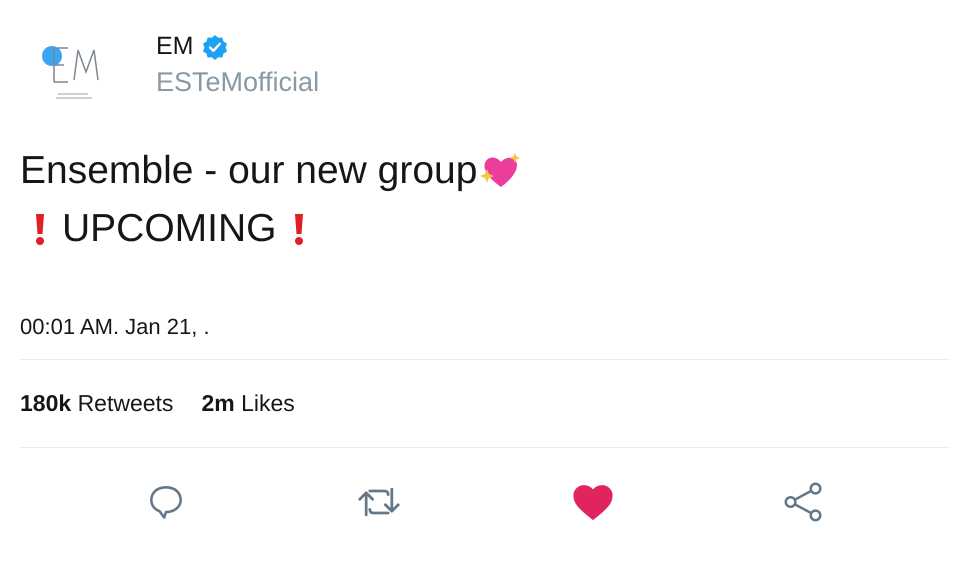  What do you see at coordinates (249, 171) in the screenshot?
I see `tweet-text: Ensemble - our new group` at bounding box center [249, 171].